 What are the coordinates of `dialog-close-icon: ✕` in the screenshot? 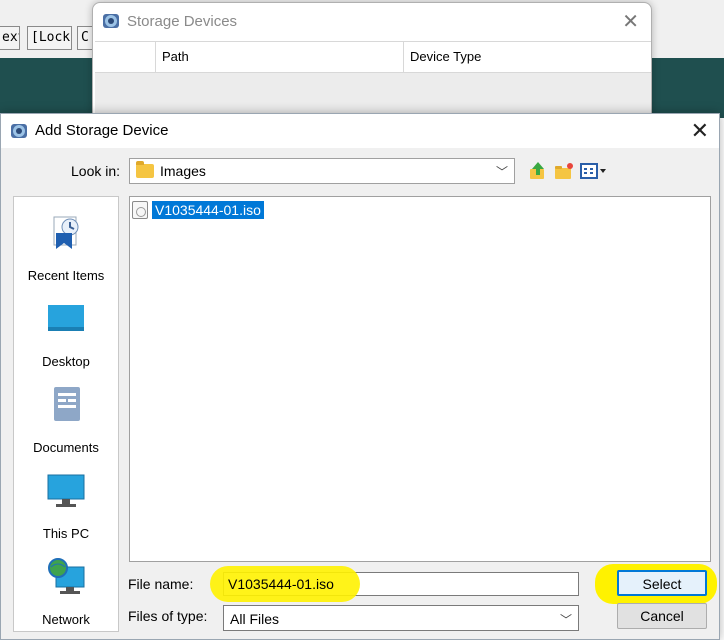 It's located at (700, 131).